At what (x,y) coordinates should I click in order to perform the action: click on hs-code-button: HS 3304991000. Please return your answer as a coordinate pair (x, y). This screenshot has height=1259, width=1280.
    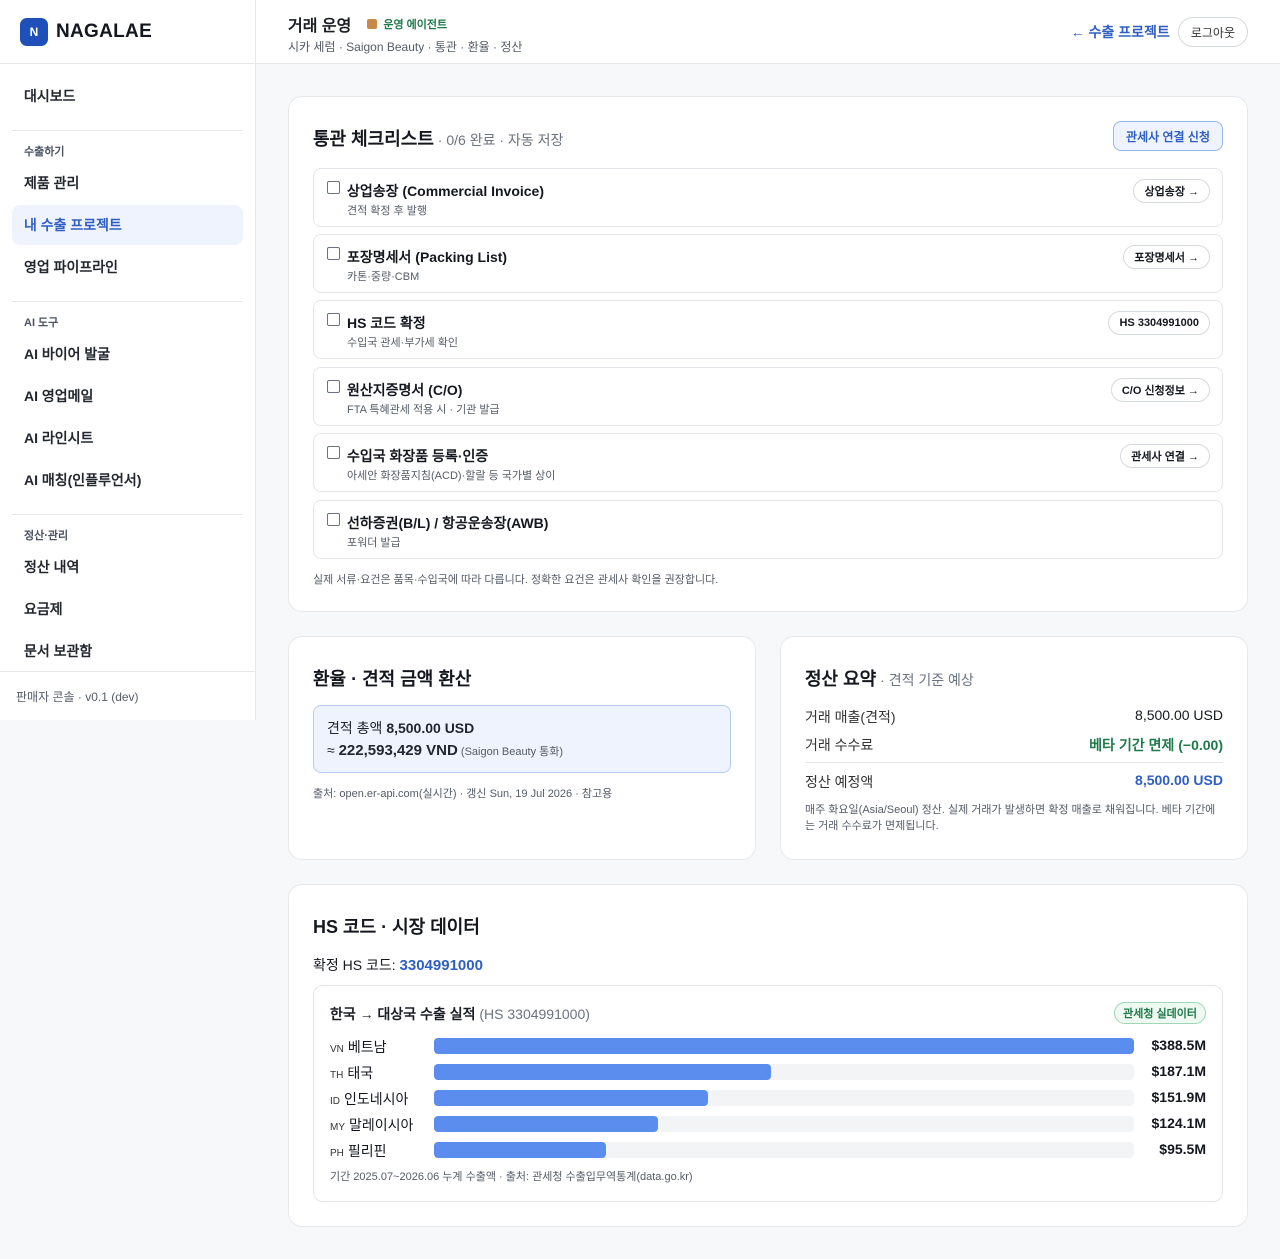
    Looking at the image, I should click on (1159, 323).